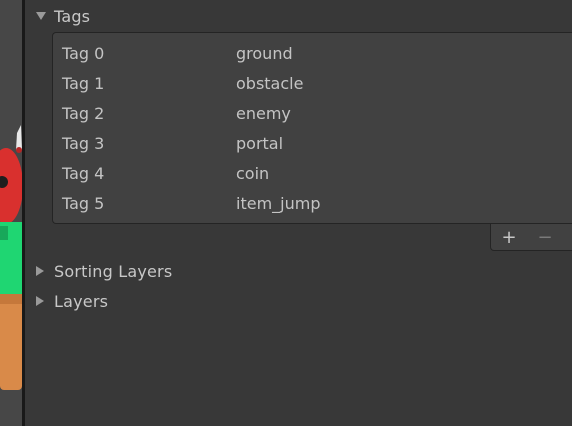  Describe the element at coordinates (83, 173) in the screenshot. I see `tag-name-label: Tag 4` at that location.